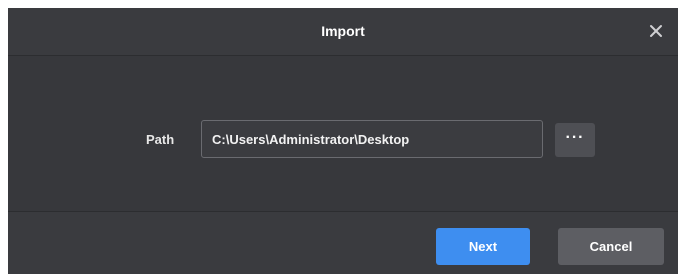 This screenshot has height=277, width=678. I want to click on close-icon, so click(656, 31).